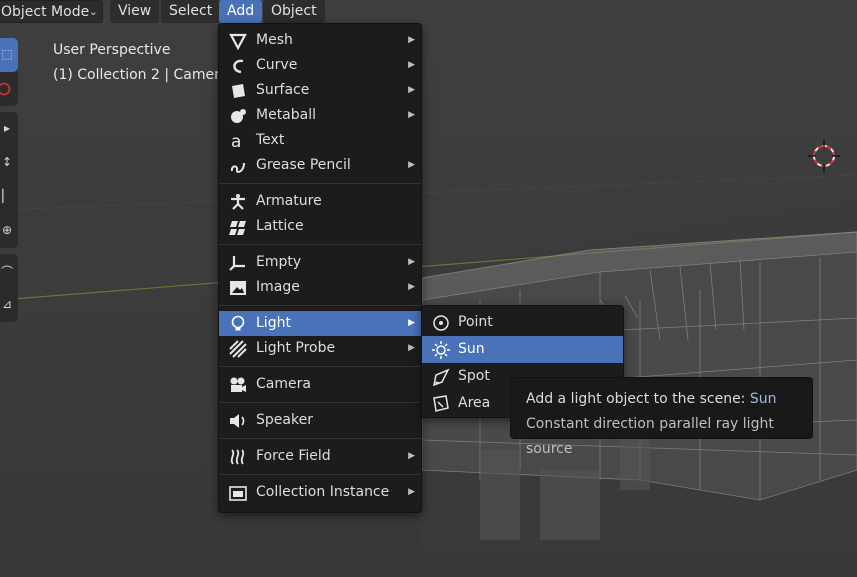 Image resolution: width=857 pixels, height=577 pixels. What do you see at coordinates (9, 55) in the screenshot?
I see `select-box-tool: ⬚` at bounding box center [9, 55].